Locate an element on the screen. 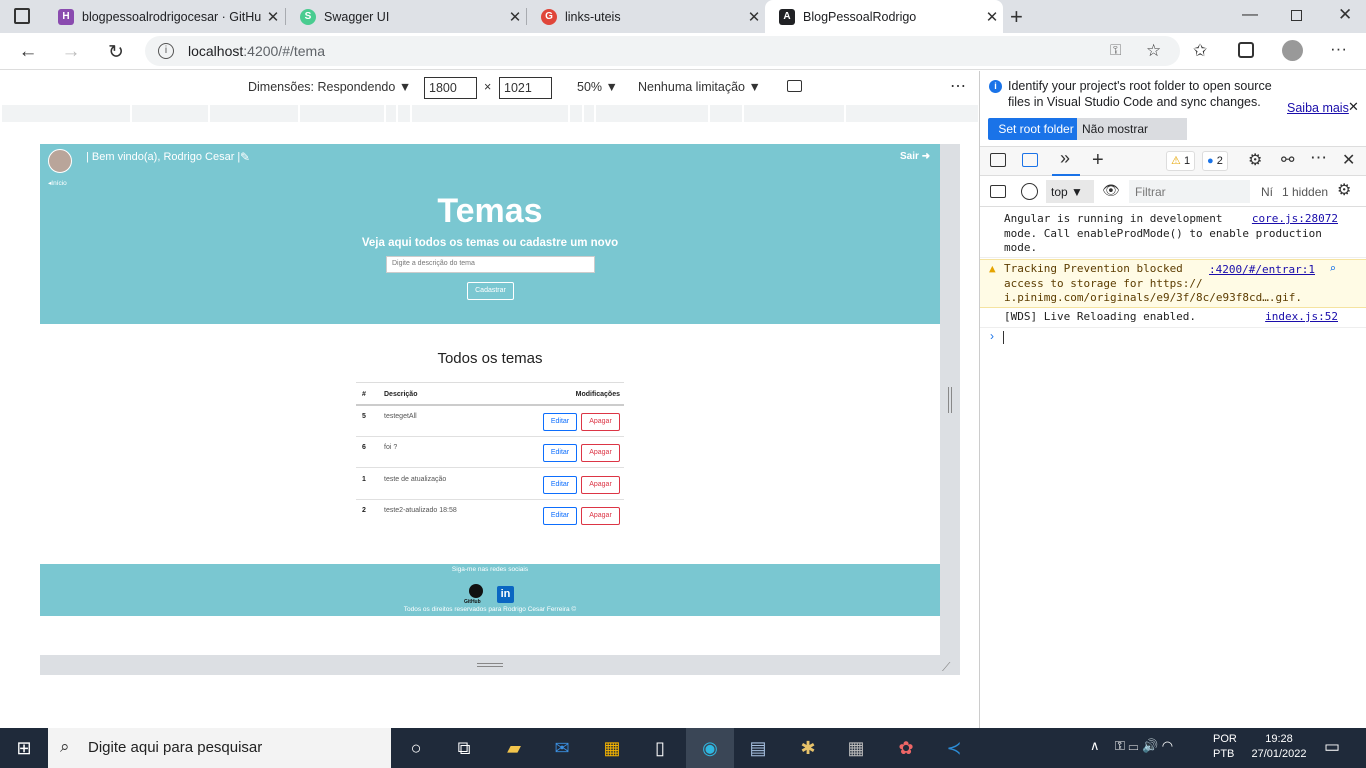 The height and width of the screenshot is (768, 1366). clock: 19:28 27/01/2022 is located at coordinates (1279, 746).